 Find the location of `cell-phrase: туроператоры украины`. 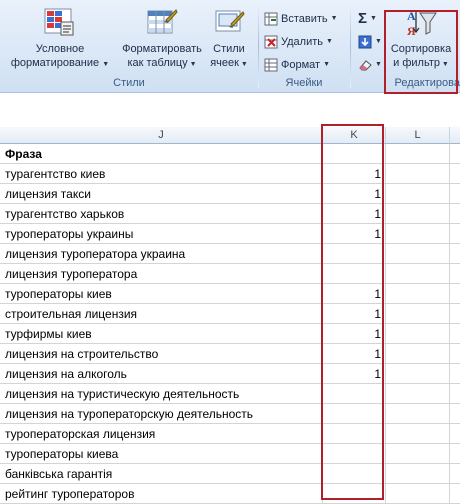

cell-phrase: туроператоры украины is located at coordinates (161, 234).